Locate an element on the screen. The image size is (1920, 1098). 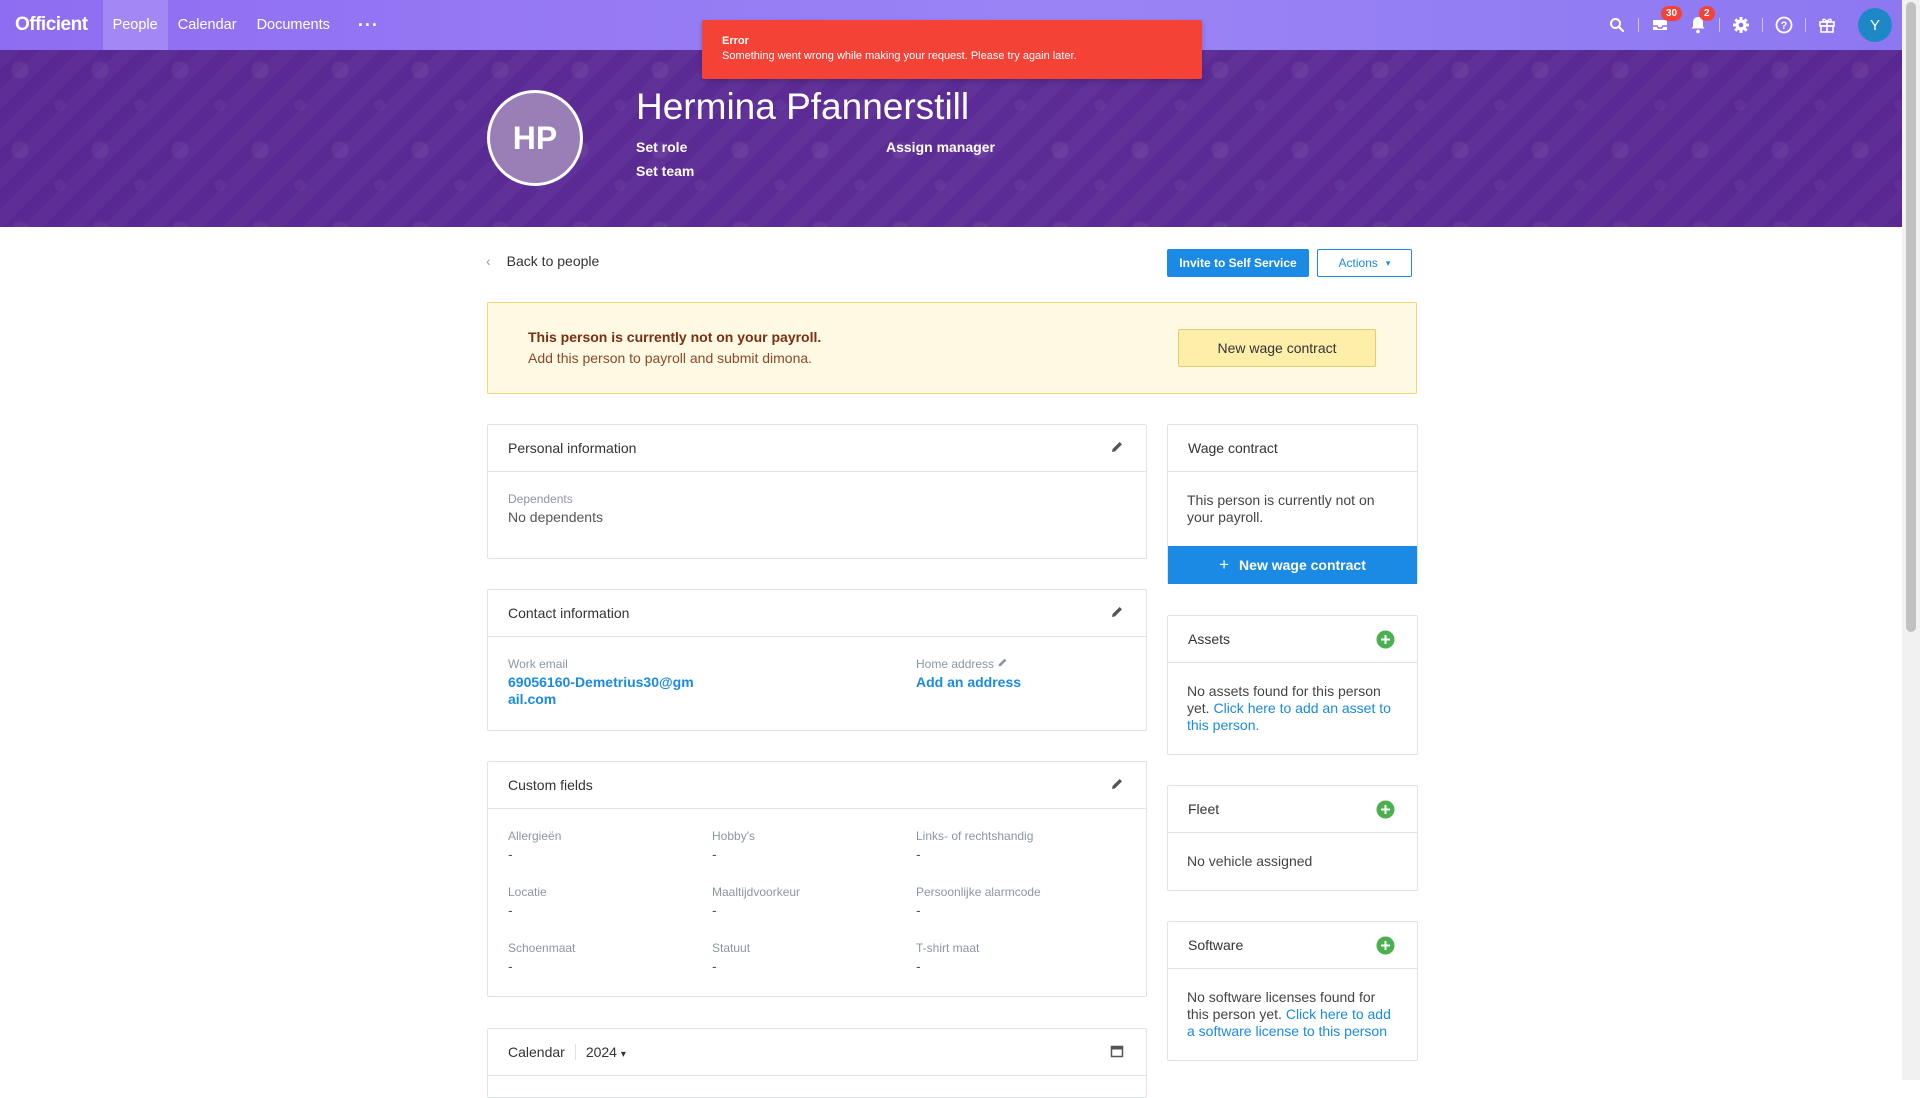
field-label: Home address is located at coordinates (968, 664).